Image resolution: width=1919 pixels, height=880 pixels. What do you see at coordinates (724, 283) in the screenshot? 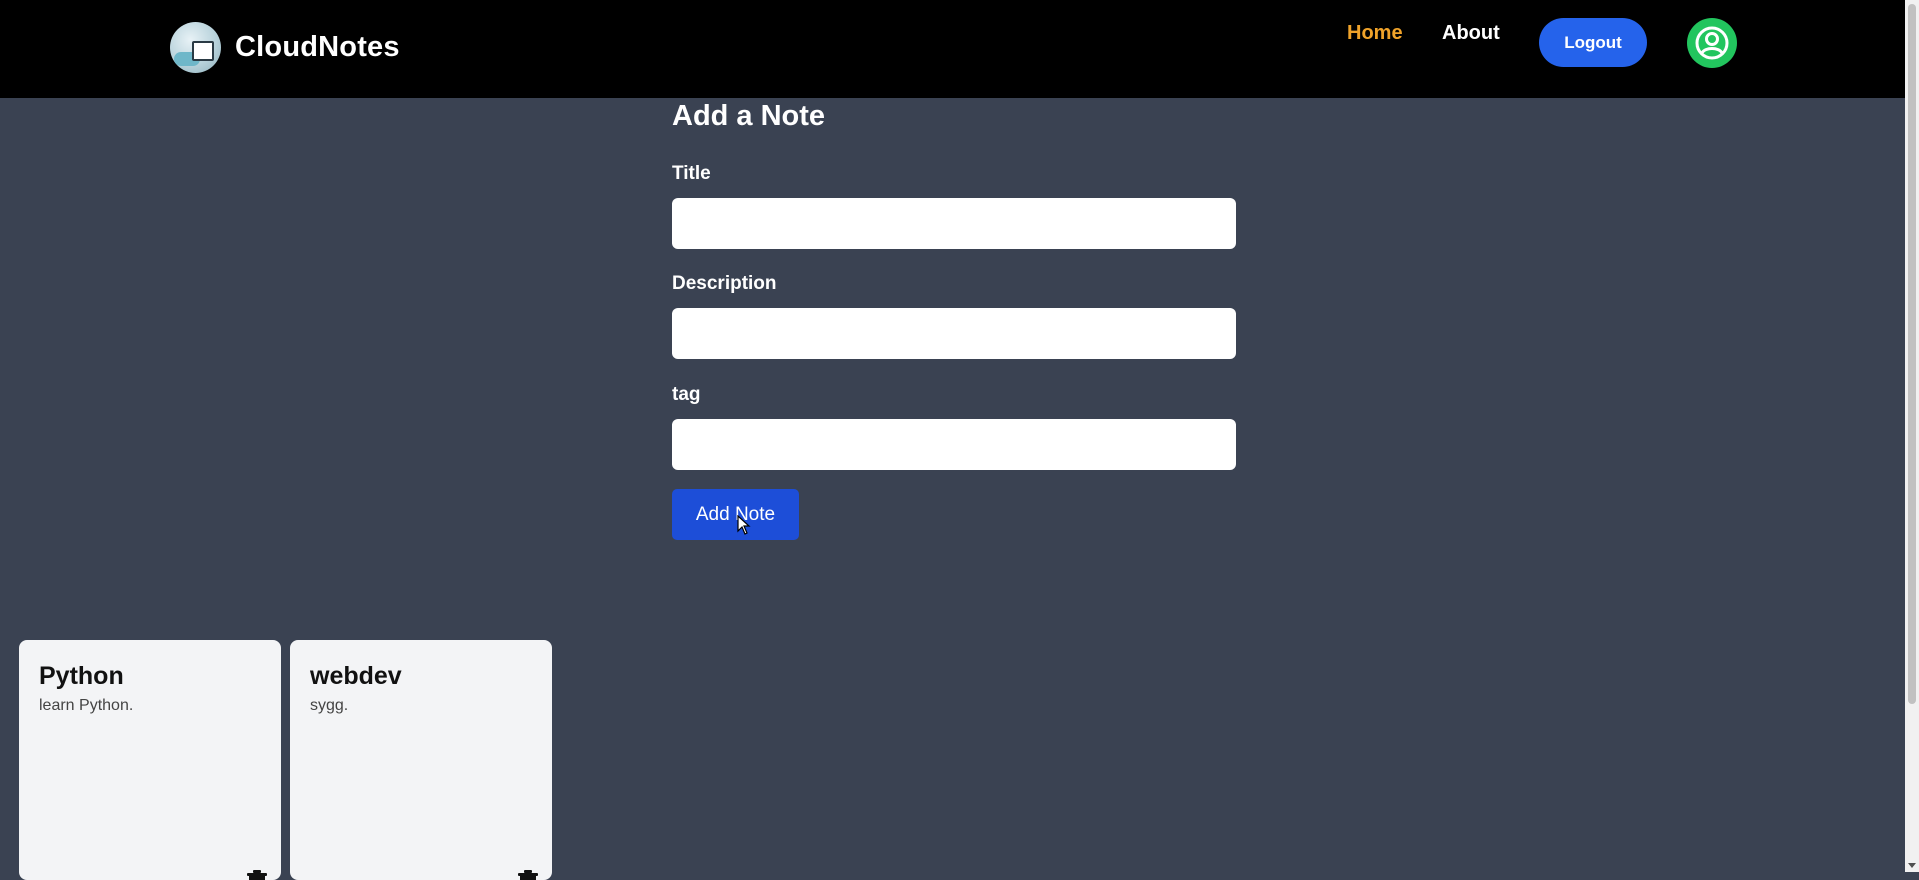
I see `description-label: Description` at bounding box center [724, 283].